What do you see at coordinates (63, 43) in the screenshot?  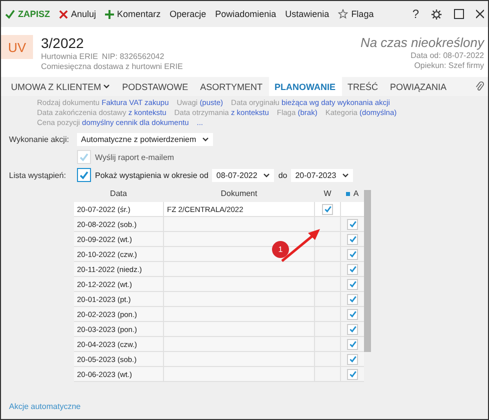 I see `document-number: 3/2022` at bounding box center [63, 43].